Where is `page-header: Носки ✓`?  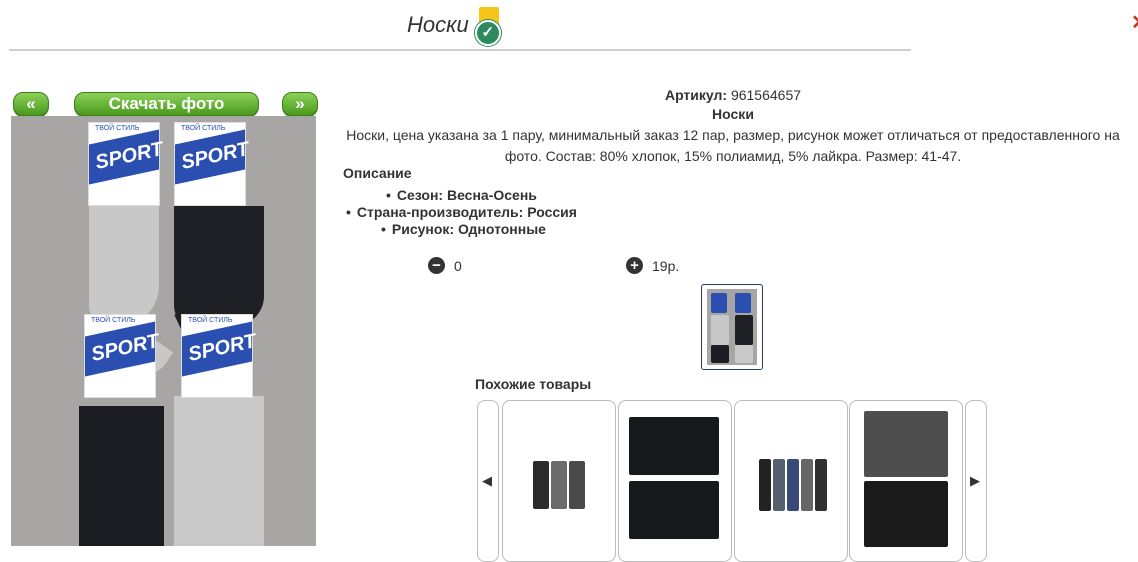
page-header: Носки ✓ is located at coordinates (454, 26).